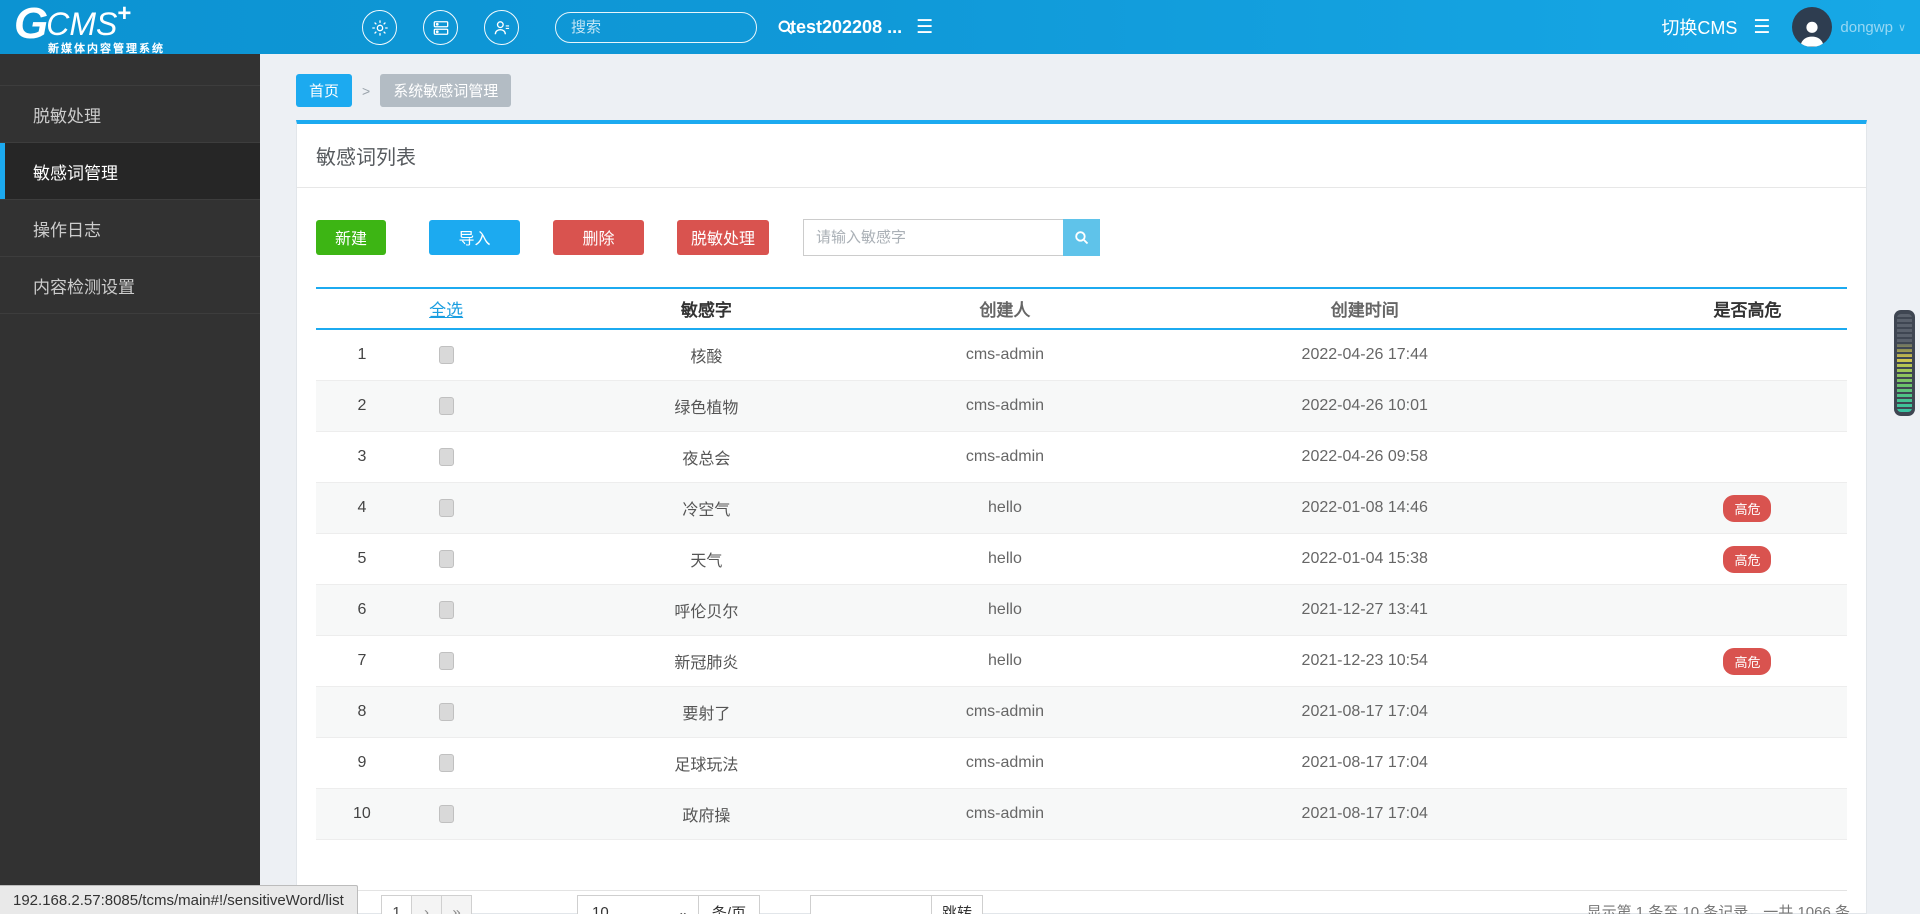  Describe the element at coordinates (130, 228) in the screenshot. I see `sidebar-item-operation-log: 操作日志` at that location.